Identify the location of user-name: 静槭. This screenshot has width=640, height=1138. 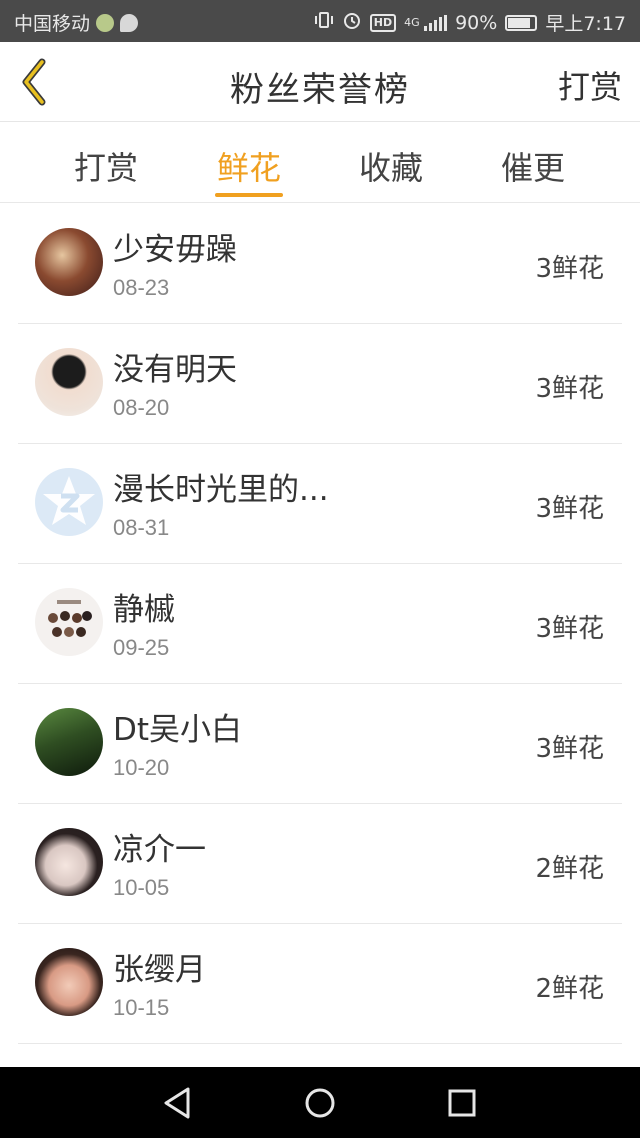
(144, 610).